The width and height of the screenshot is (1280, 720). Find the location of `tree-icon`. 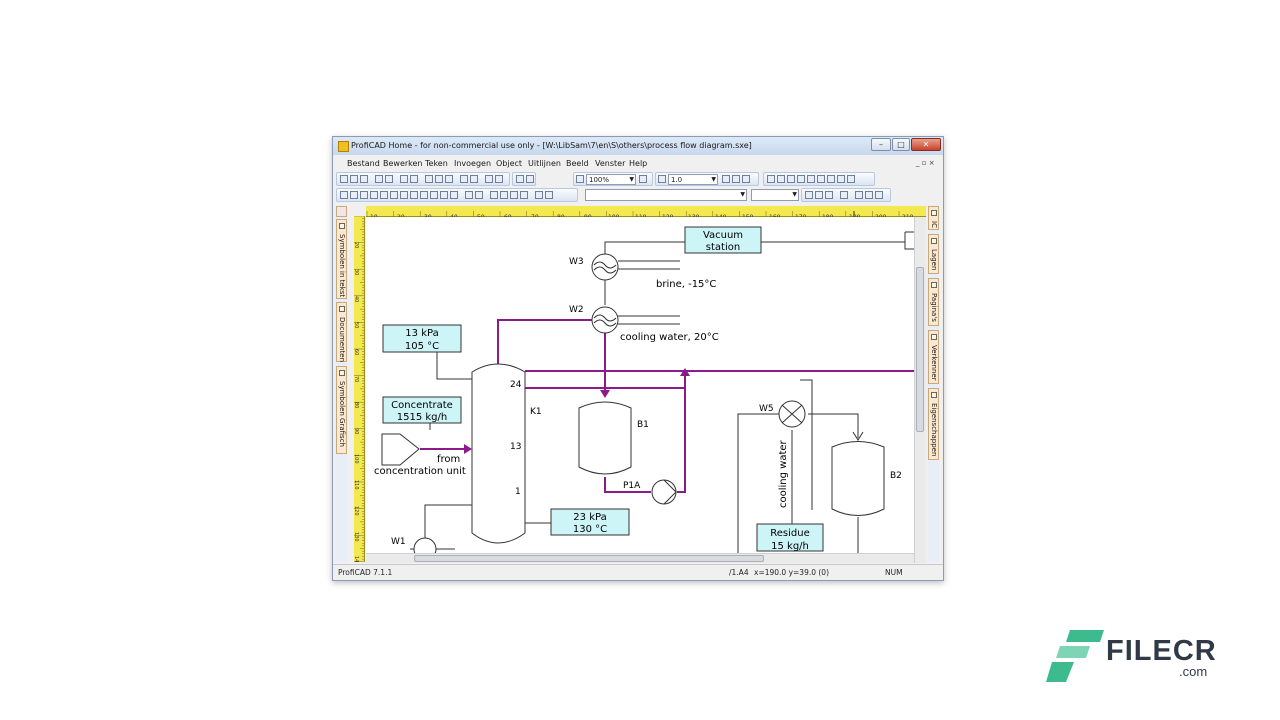

tree-icon is located at coordinates (781, 179).